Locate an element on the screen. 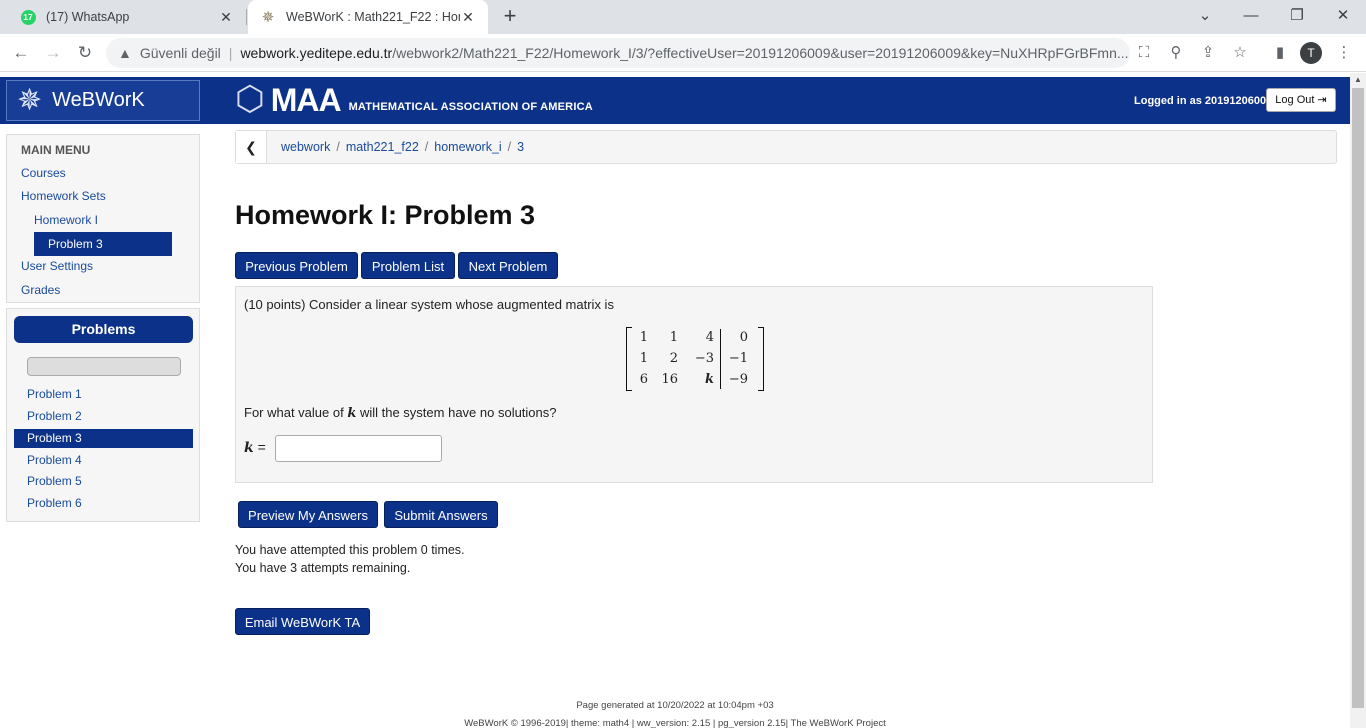 The width and height of the screenshot is (1366, 728). breadcrumb-links: webwork / math221_f22/homework_i/3 is located at coordinates (403, 147).